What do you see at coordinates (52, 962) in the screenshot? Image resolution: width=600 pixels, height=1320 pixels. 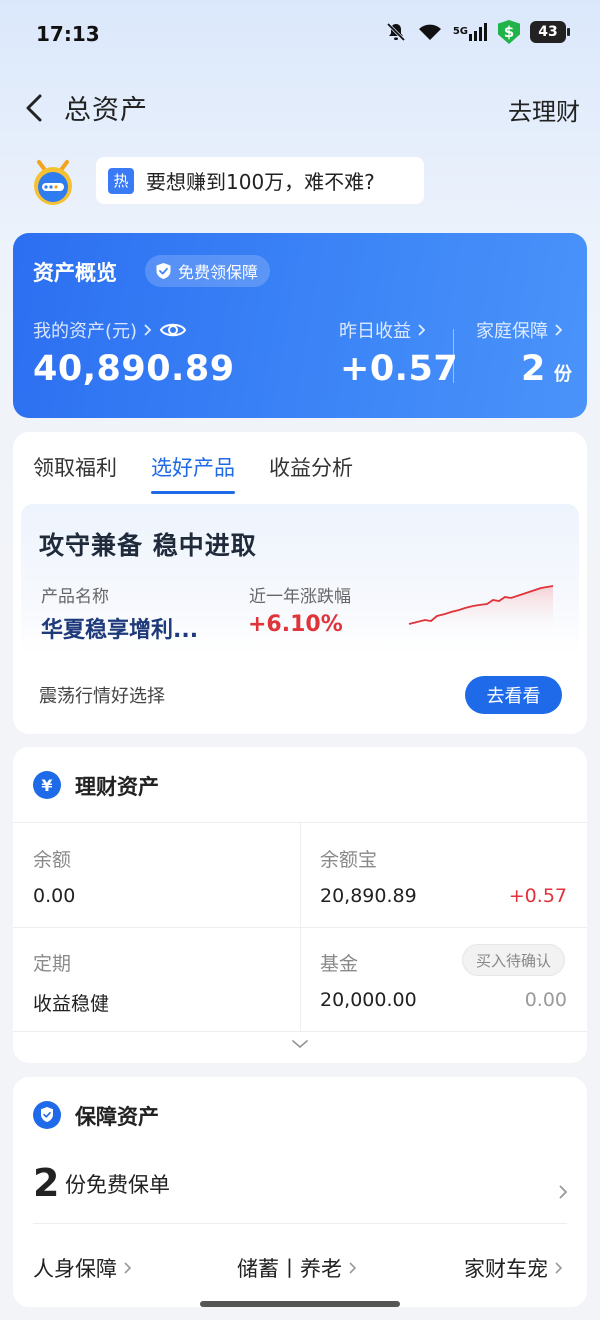 I see `fixed-term-label: 定期` at bounding box center [52, 962].